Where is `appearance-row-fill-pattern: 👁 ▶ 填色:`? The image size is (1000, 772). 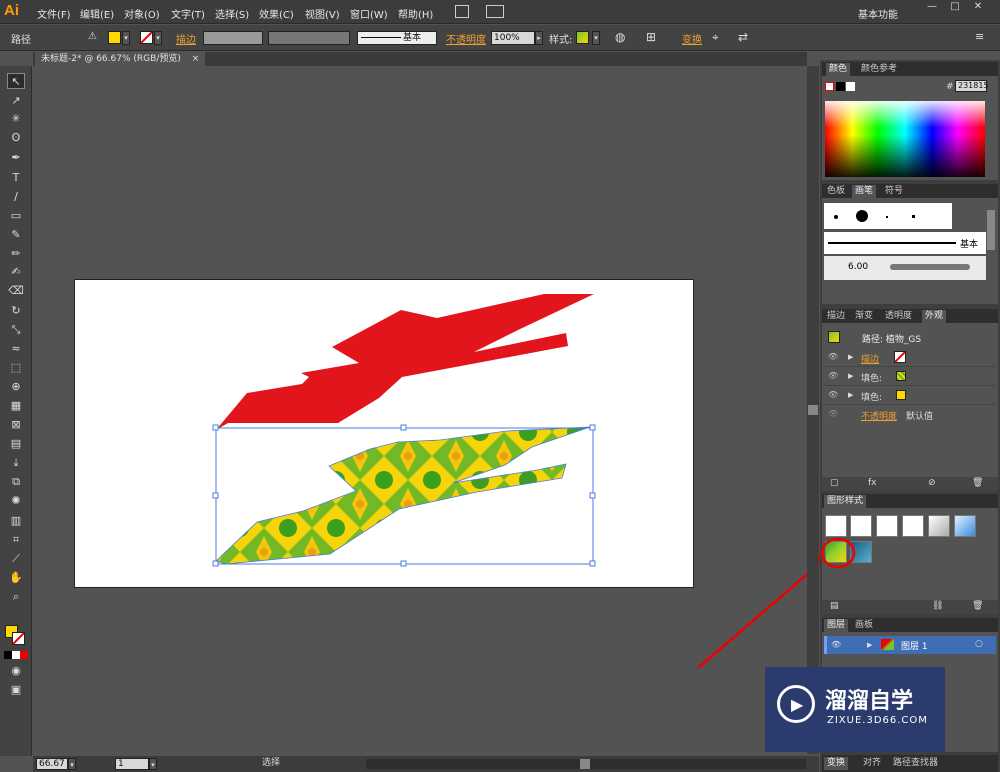 appearance-row-fill-pattern: 👁 ▶ 填色: is located at coordinates (910, 376).